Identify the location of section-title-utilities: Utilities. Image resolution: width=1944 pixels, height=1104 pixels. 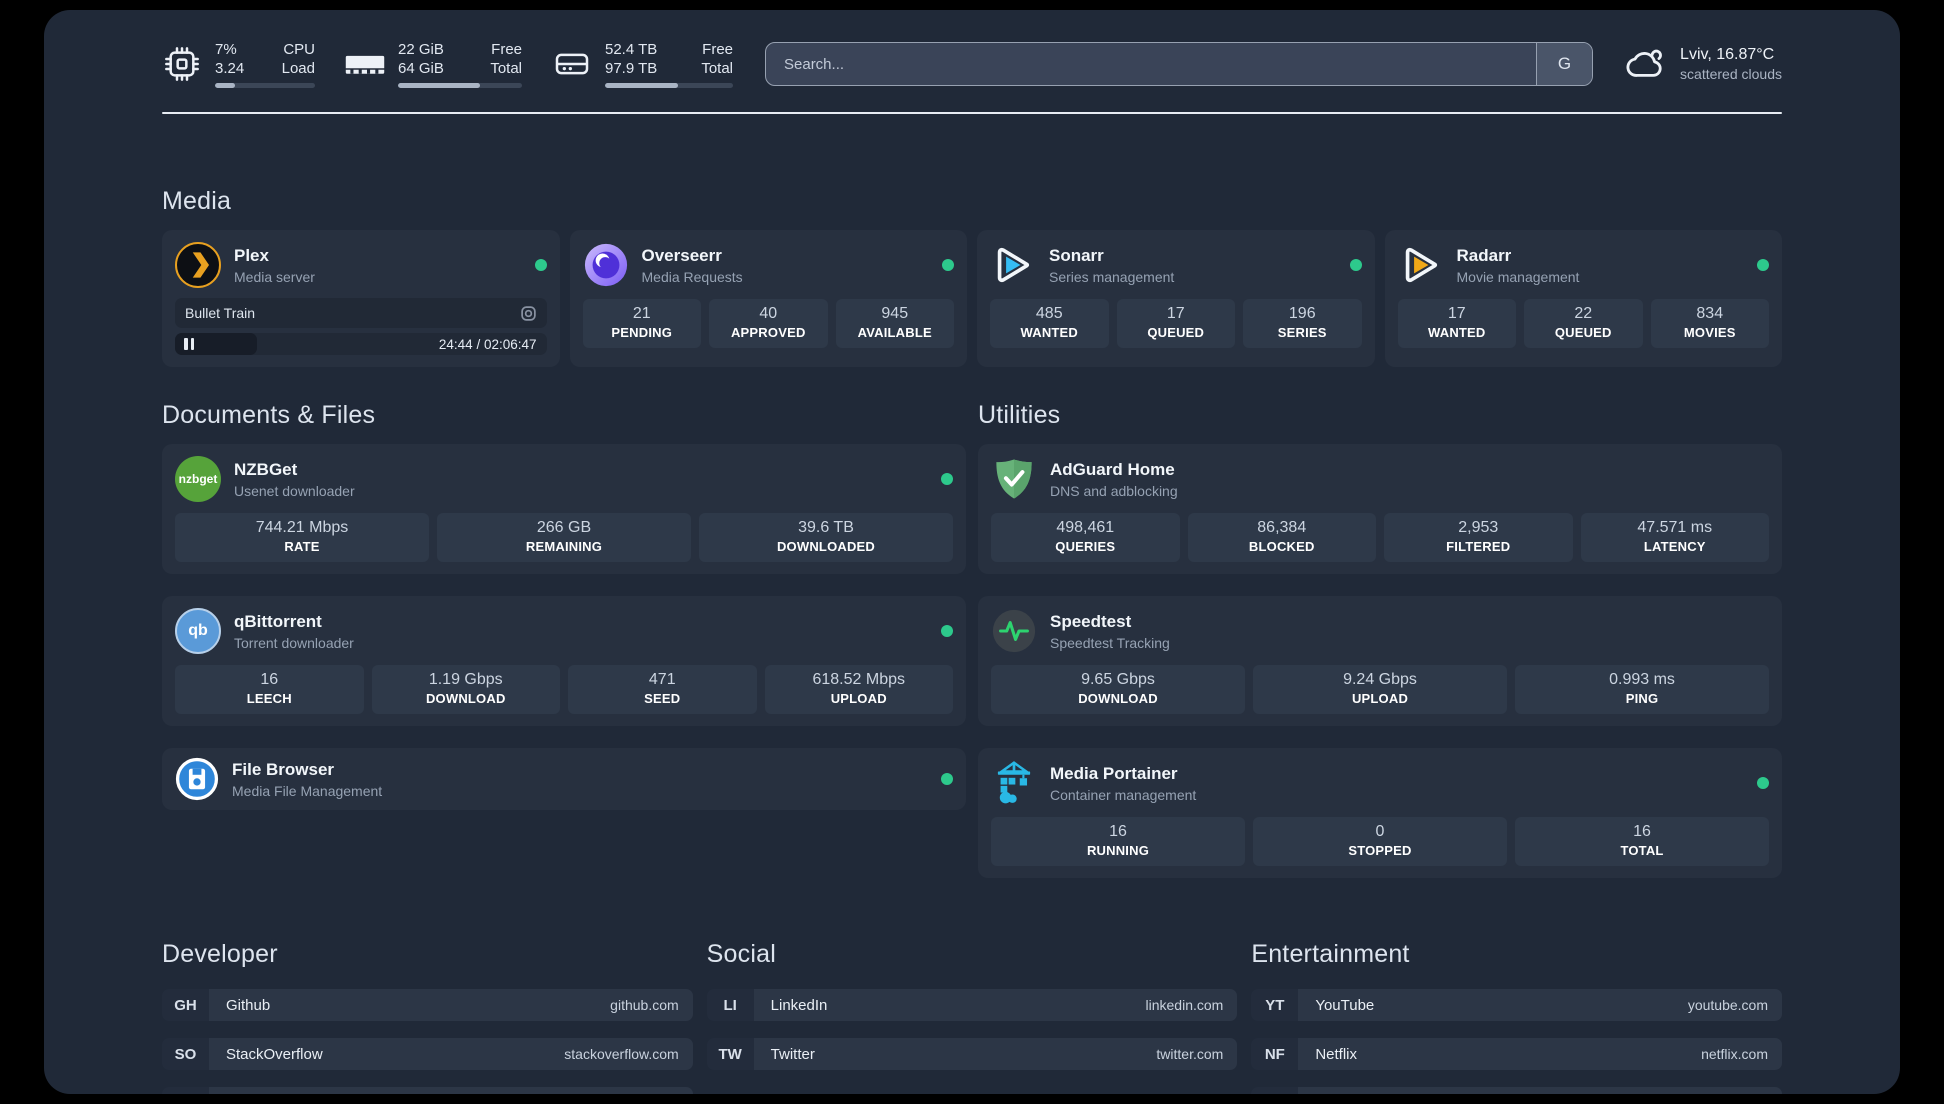
(1019, 415).